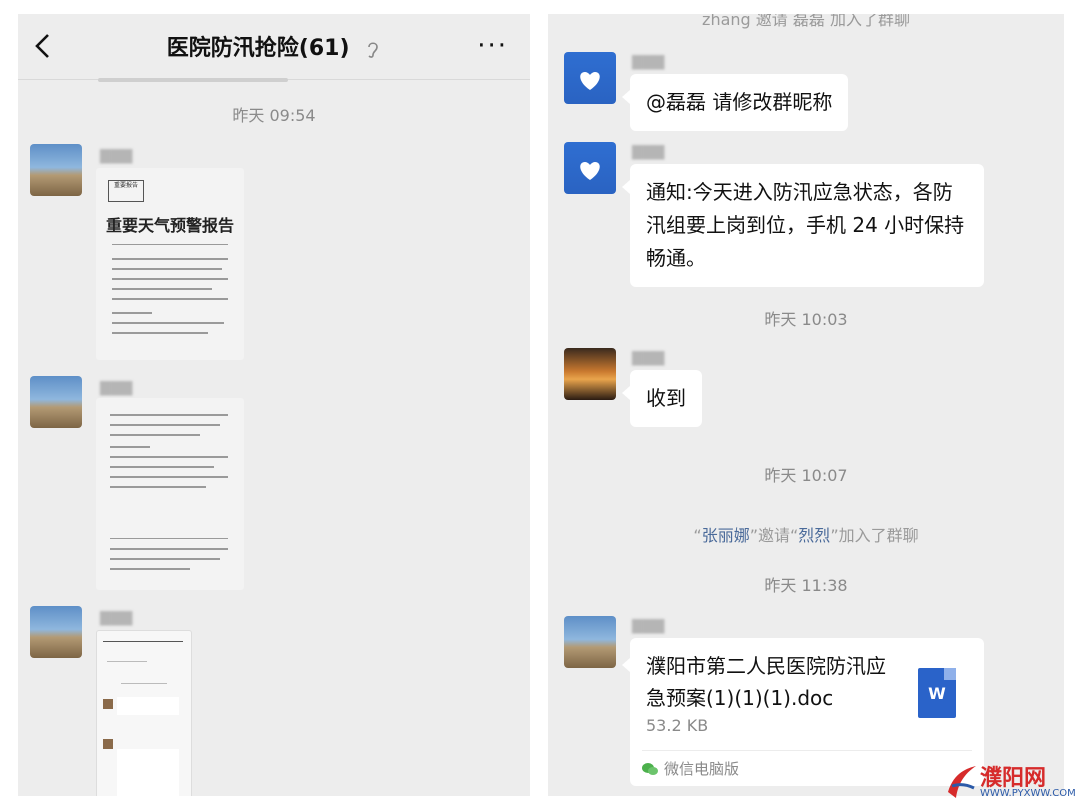 The height and width of the screenshot is (810, 1080). I want to click on image-message-weather-report: 重要报告 重要天气预警报告, so click(170, 264).